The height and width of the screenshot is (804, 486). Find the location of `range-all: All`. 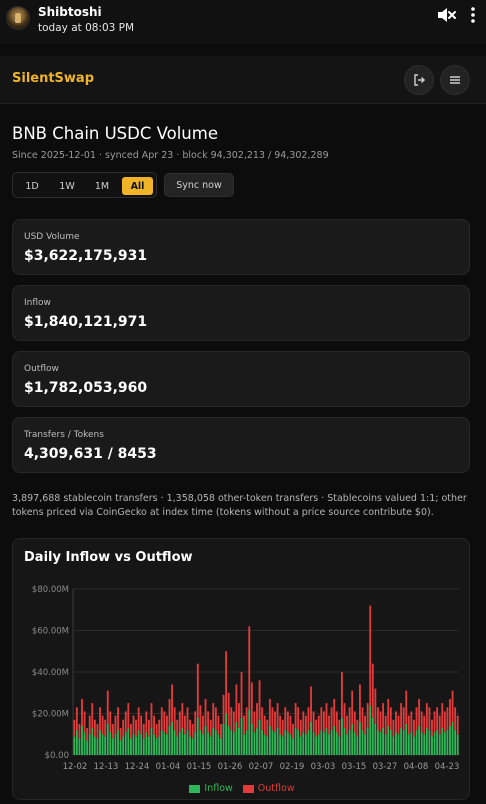

range-all: All is located at coordinates (137, 186).